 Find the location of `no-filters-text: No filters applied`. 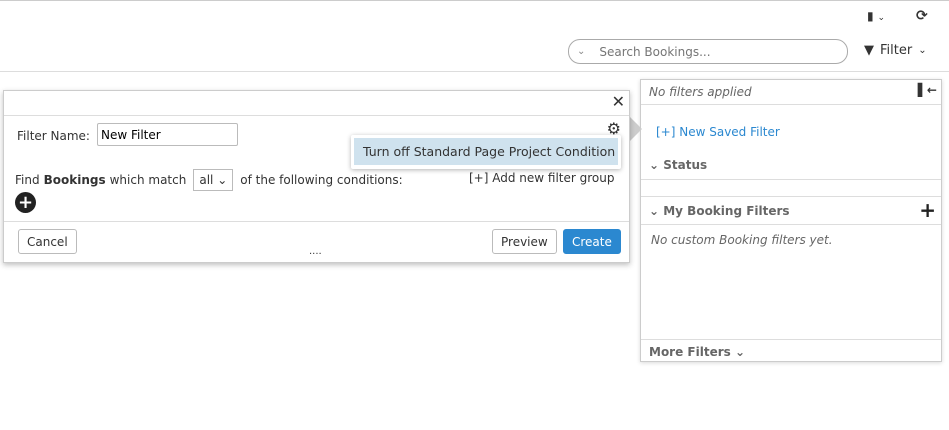

no-filters-text: No filters applied is located at coordinates (700, 92).